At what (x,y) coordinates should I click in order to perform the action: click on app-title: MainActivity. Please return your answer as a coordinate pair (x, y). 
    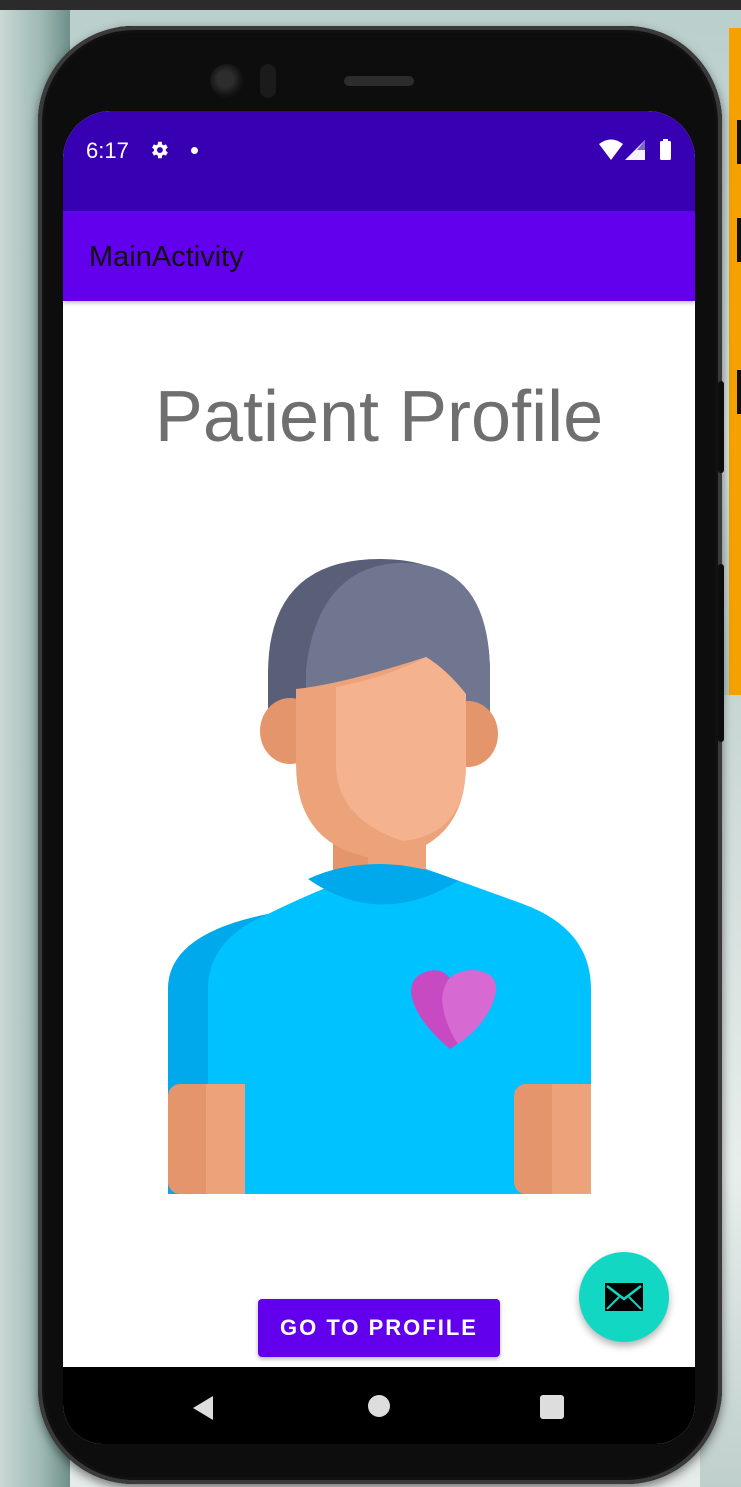
    Looking at the image, I should click on (166, 257).